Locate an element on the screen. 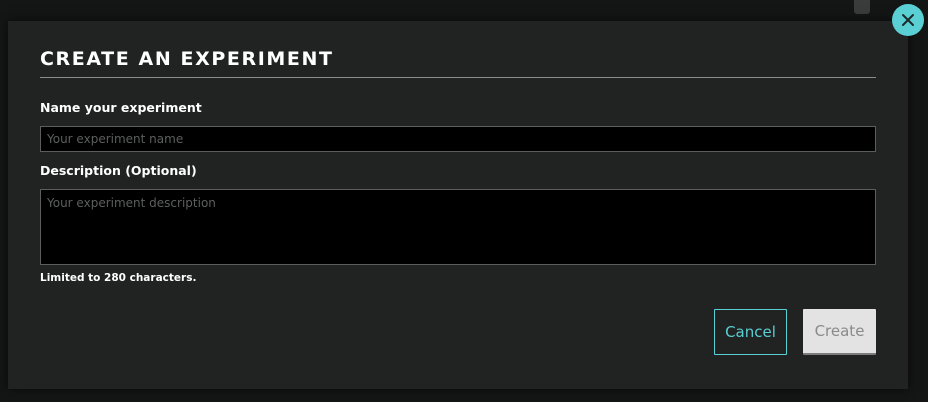  create-button: Create is located at coordinates (839, 332).